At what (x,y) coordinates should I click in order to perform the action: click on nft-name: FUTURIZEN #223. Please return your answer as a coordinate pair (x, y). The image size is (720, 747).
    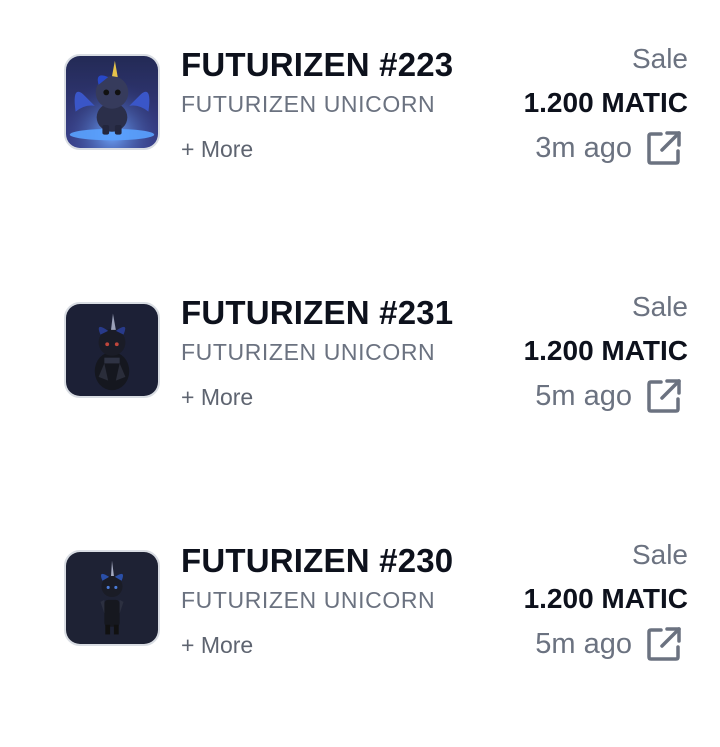
    Looking at the image, I should click on (317, 65).